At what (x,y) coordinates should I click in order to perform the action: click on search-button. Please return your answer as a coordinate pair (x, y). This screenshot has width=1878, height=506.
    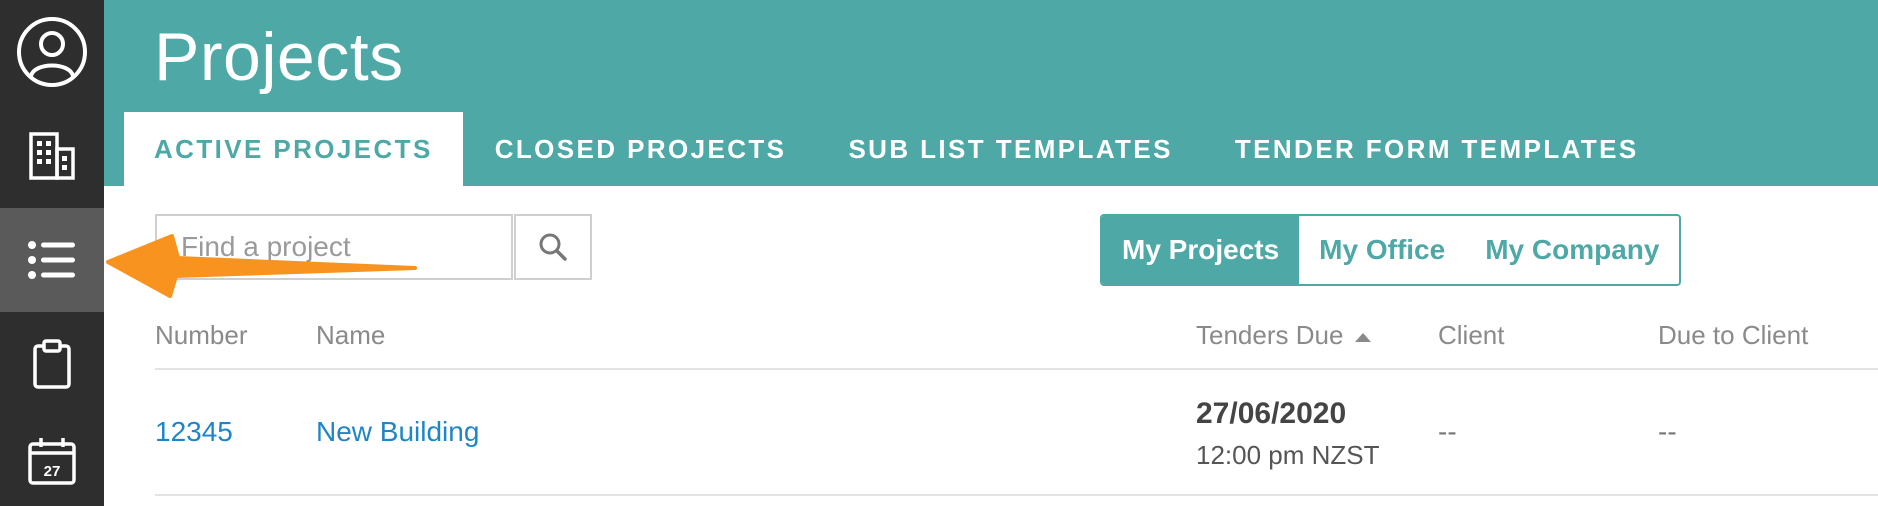
    Looking at the image, I should click on (553, 247).